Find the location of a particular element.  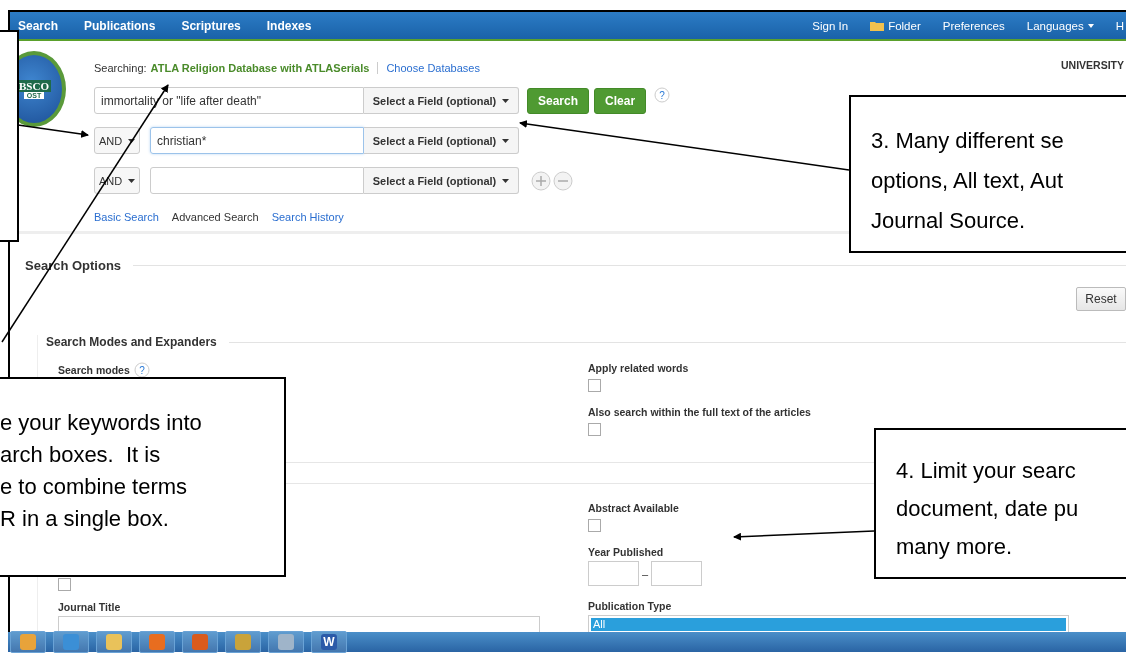

field-label: Year Published is located at coordinates (626, 552).